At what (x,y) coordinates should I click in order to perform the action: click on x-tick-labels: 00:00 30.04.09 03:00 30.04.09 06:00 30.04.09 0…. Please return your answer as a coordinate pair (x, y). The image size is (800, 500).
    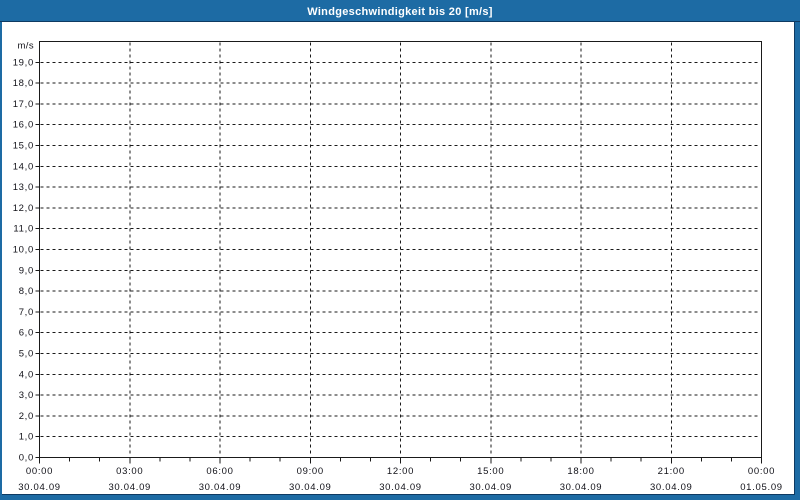
    Looking at the image, I should click on (400, 479).